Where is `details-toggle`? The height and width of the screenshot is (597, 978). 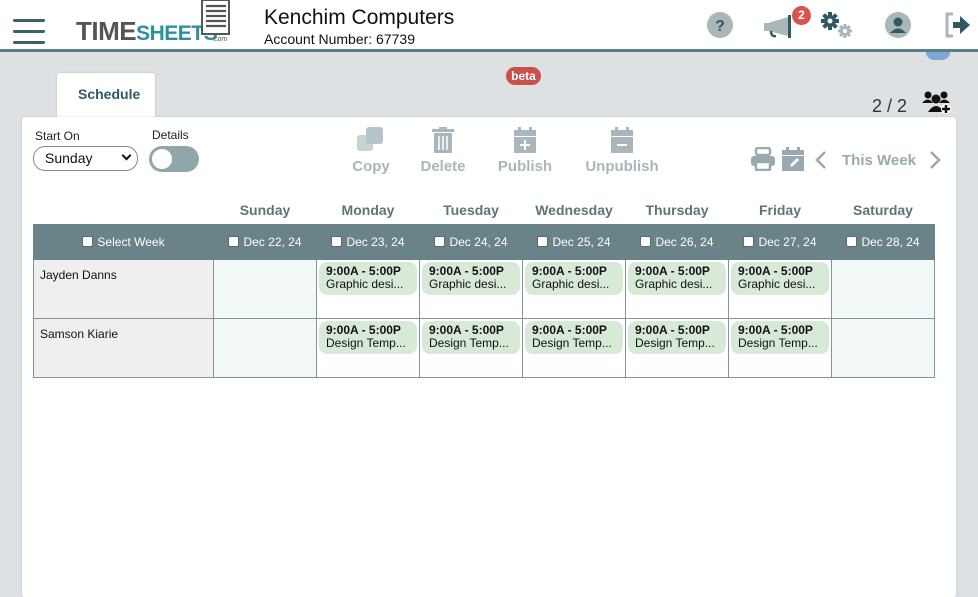
details-toggle is located at coordinates (174, 159).